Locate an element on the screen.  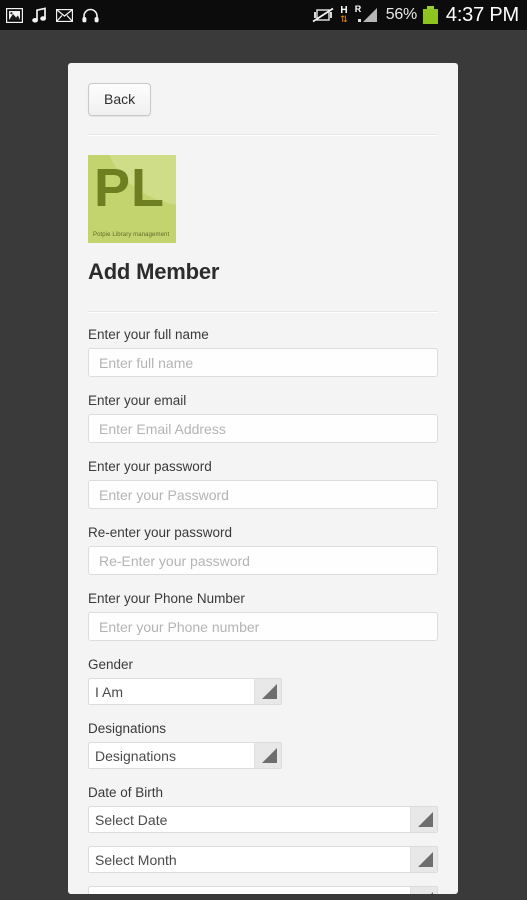
label-date-of-birth: Date of Birth is located at coordinates (126, 792).